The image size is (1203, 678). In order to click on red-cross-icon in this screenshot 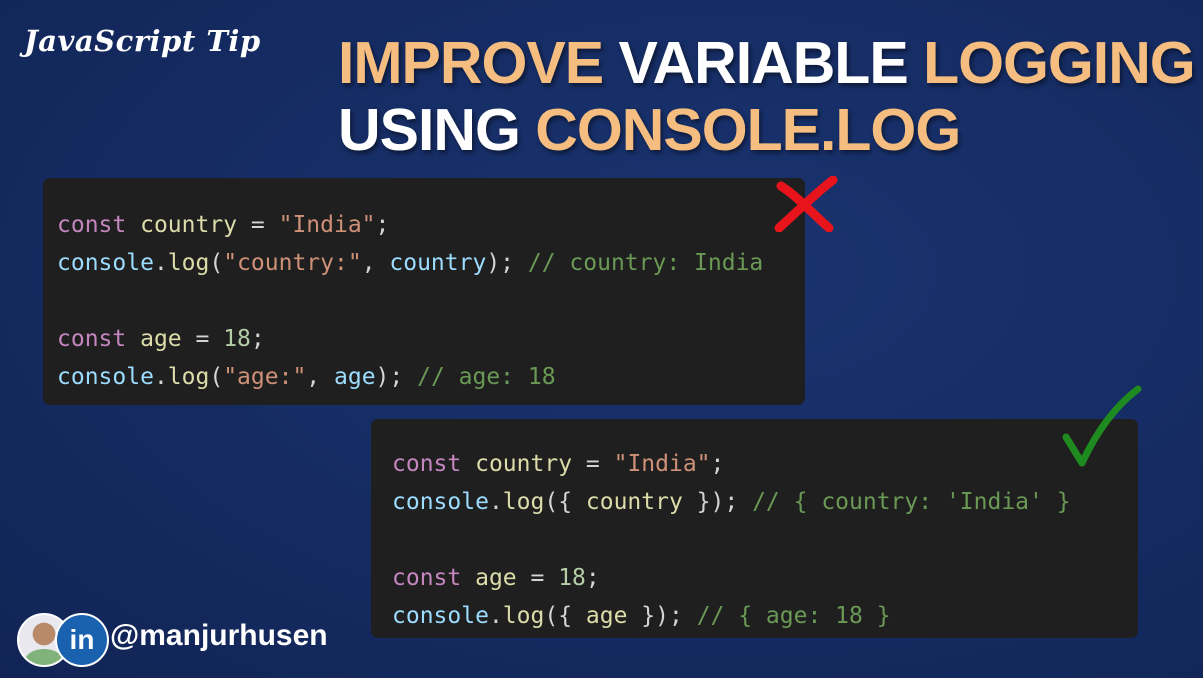, I will do `click(806, 204)`.